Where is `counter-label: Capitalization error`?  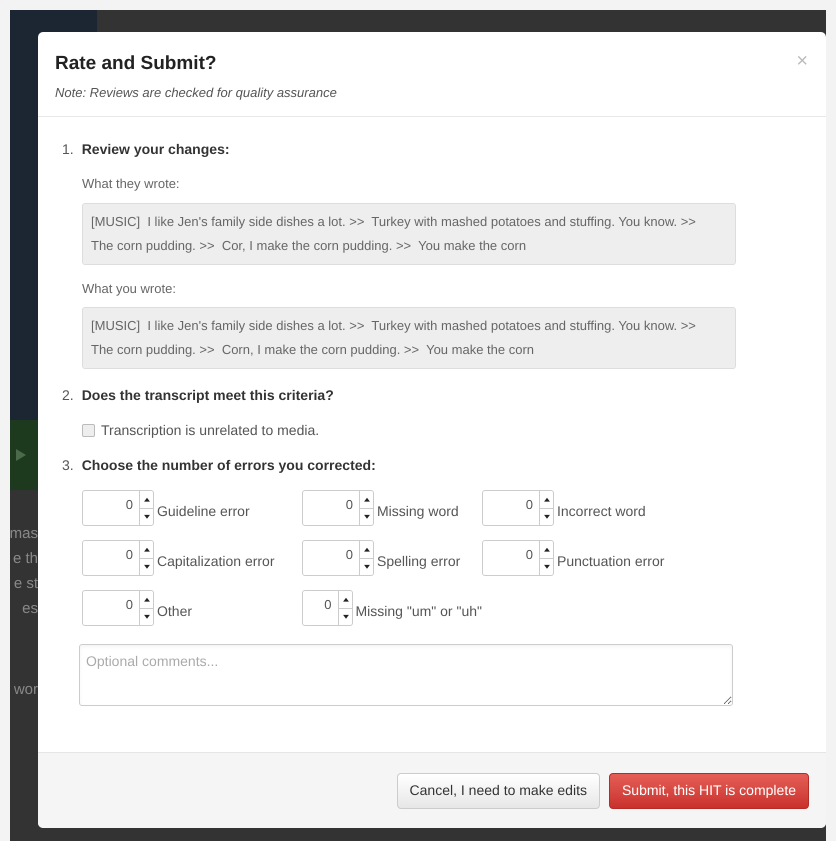
counter-label: Capitalization error is located at coordinates (215, 561).